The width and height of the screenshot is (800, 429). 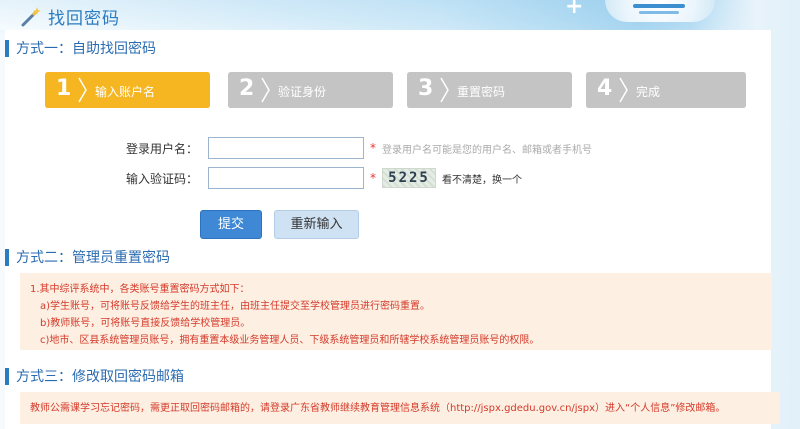 I want to click on site-logo, so click(x=660, y=11).